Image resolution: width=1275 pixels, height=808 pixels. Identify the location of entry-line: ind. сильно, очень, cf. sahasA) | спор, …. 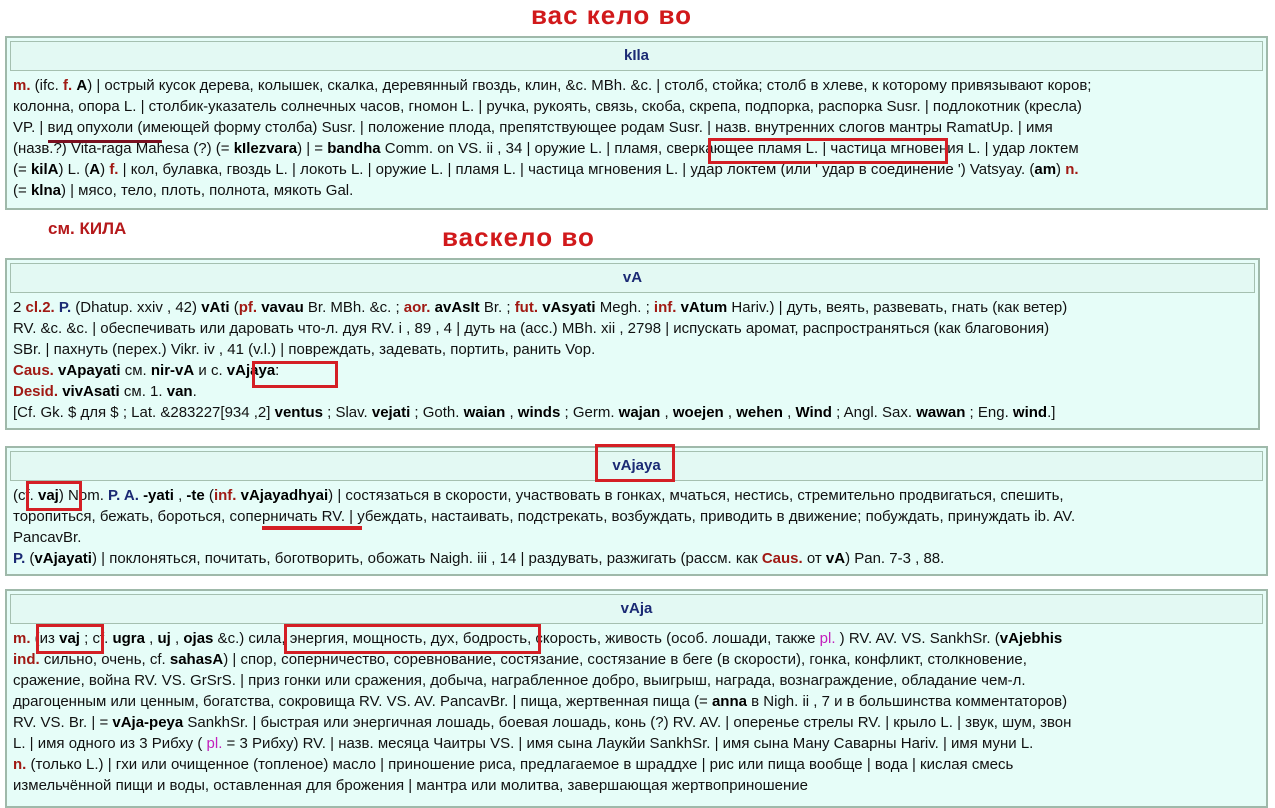
(520, 659).